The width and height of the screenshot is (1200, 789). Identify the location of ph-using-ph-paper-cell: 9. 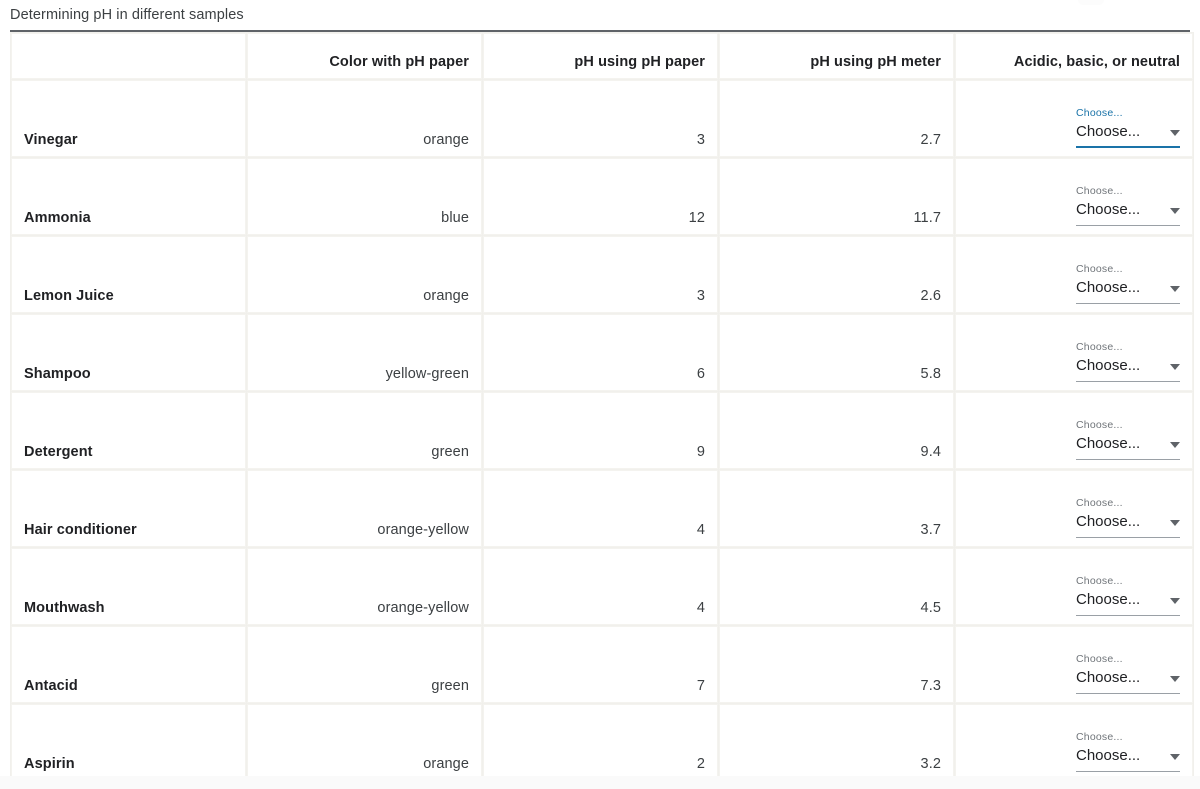
(600, 430).